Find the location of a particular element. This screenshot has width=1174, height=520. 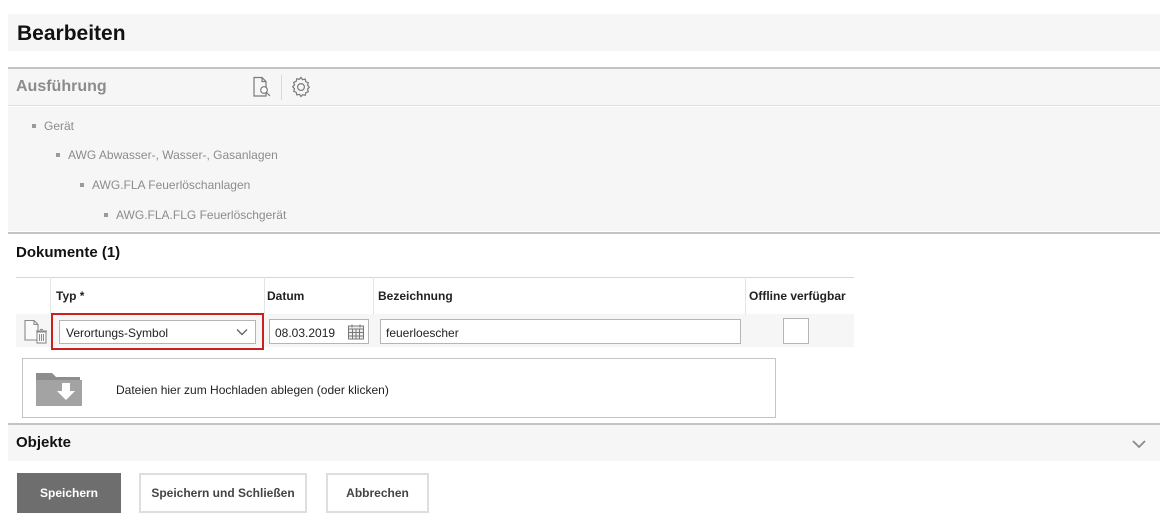

gear-icon is located at coordinates (301, 87).